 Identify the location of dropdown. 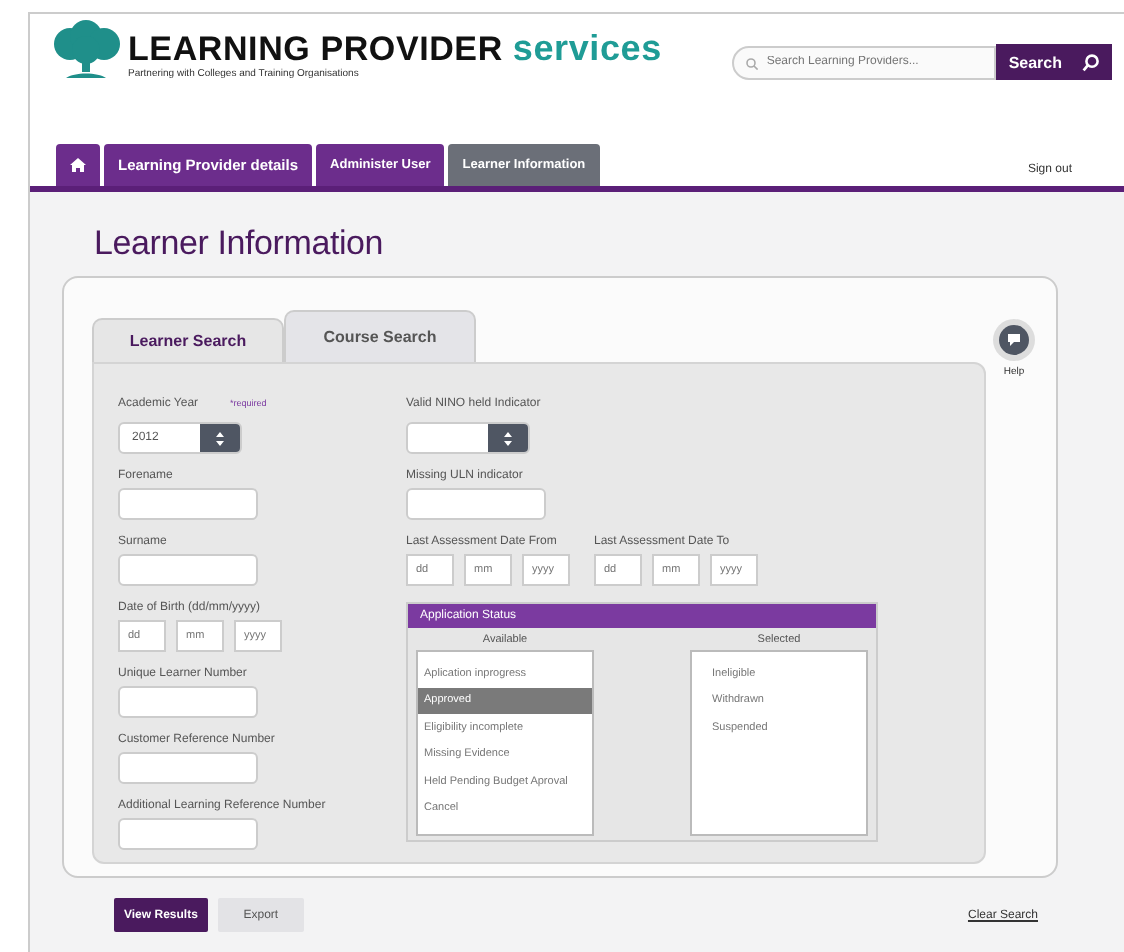
(468, 438).